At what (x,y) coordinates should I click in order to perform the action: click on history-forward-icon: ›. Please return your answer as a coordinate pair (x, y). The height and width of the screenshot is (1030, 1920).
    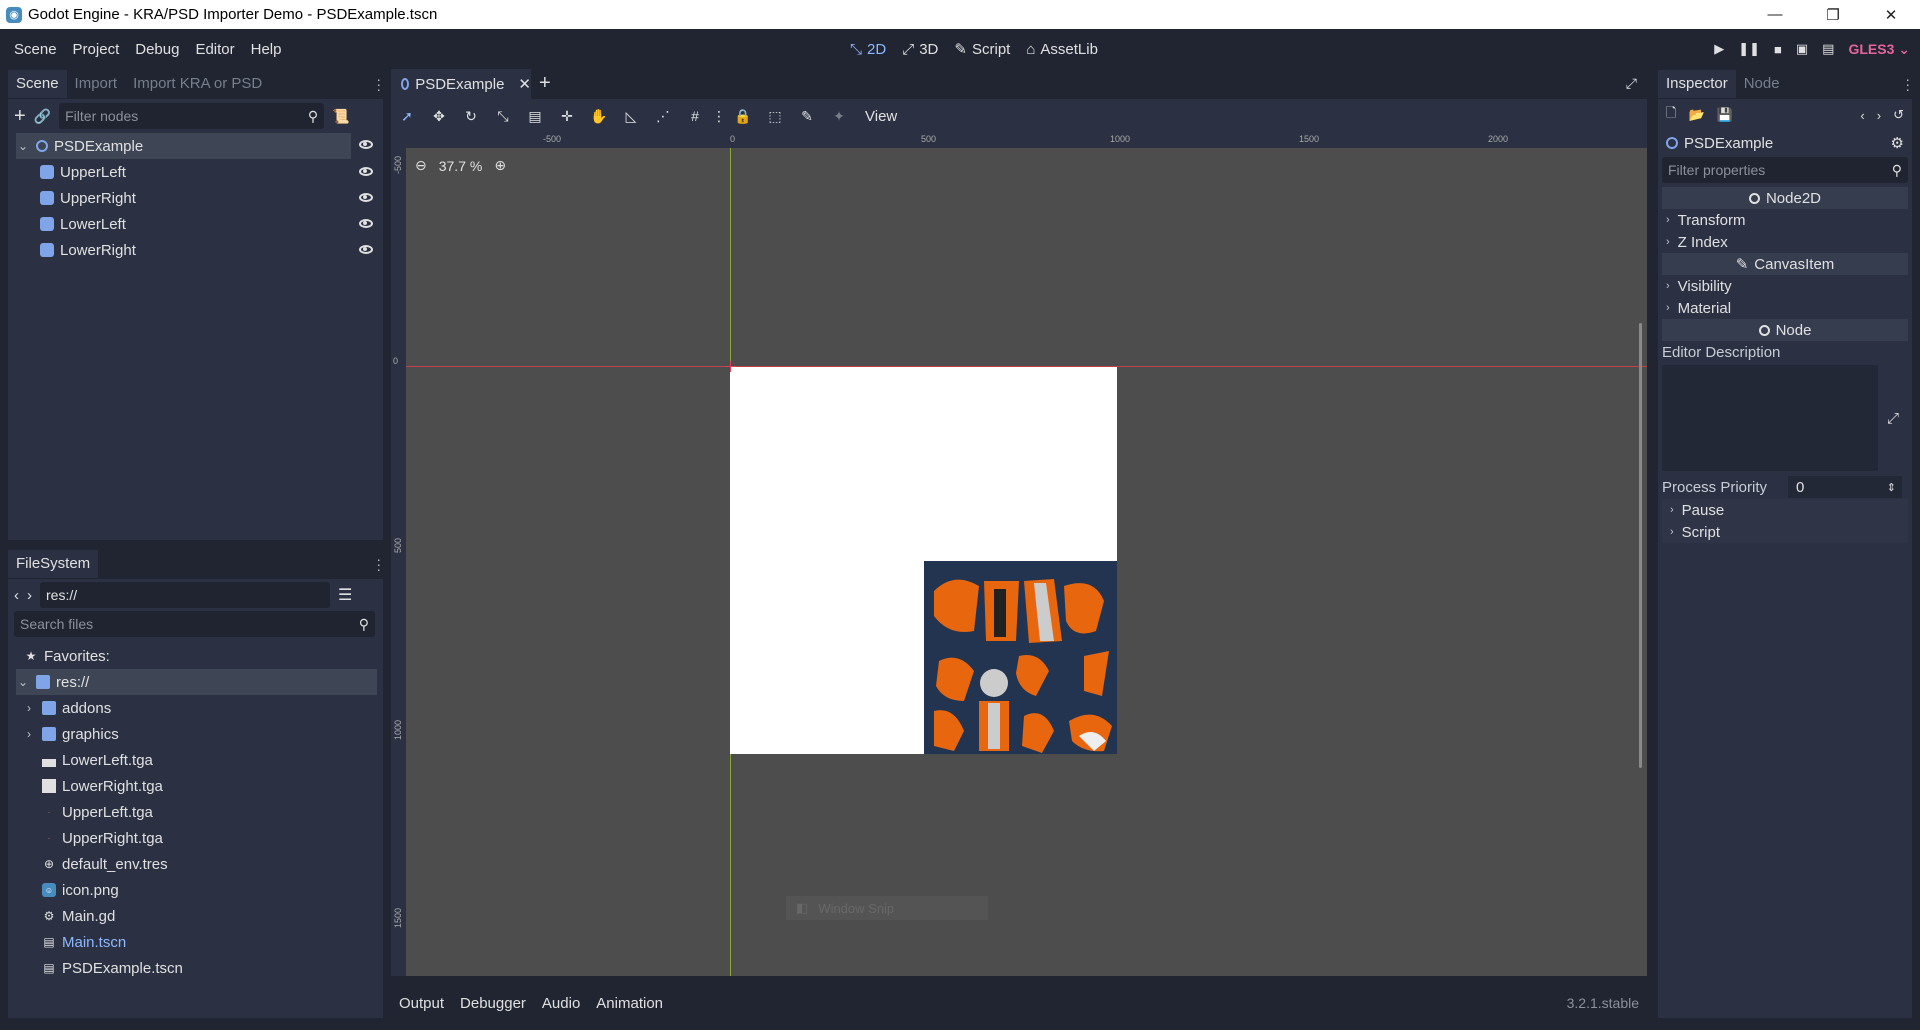
    Looking at the image, I should click on (1879, 115).